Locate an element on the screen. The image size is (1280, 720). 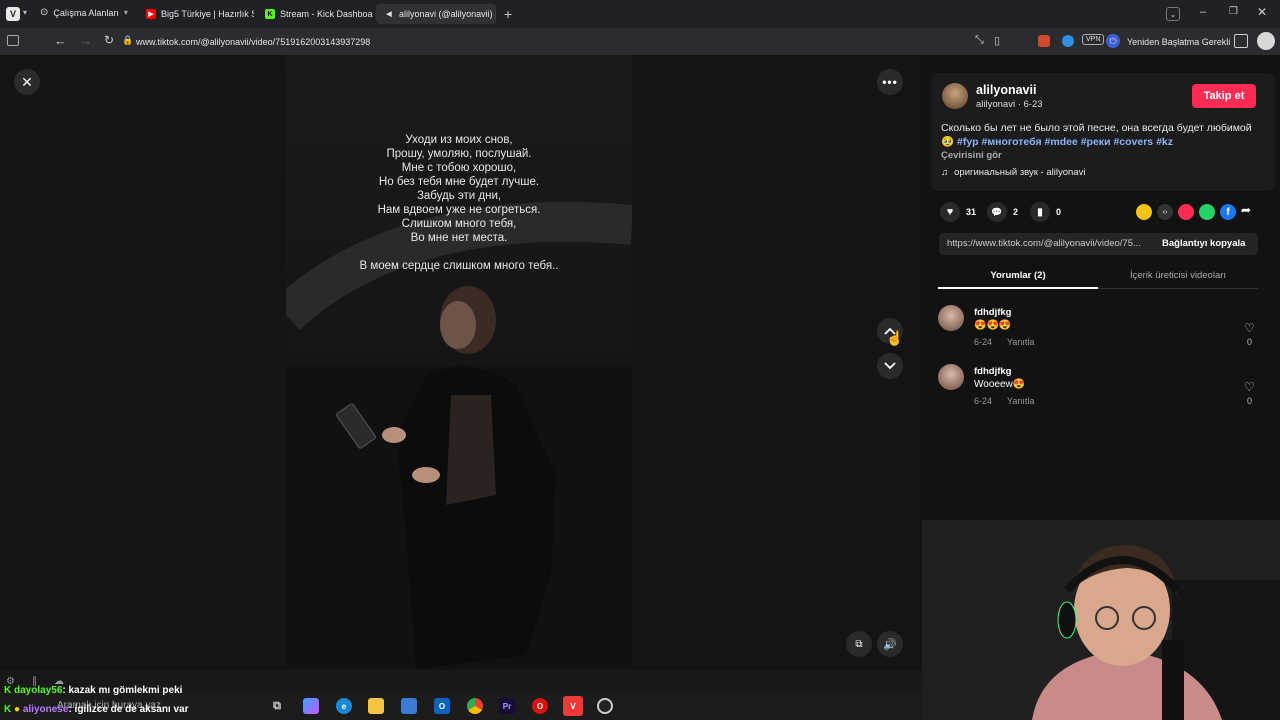
copy-link-button: Bağlantıyı kopyala is located at coordinates (1203, 243).